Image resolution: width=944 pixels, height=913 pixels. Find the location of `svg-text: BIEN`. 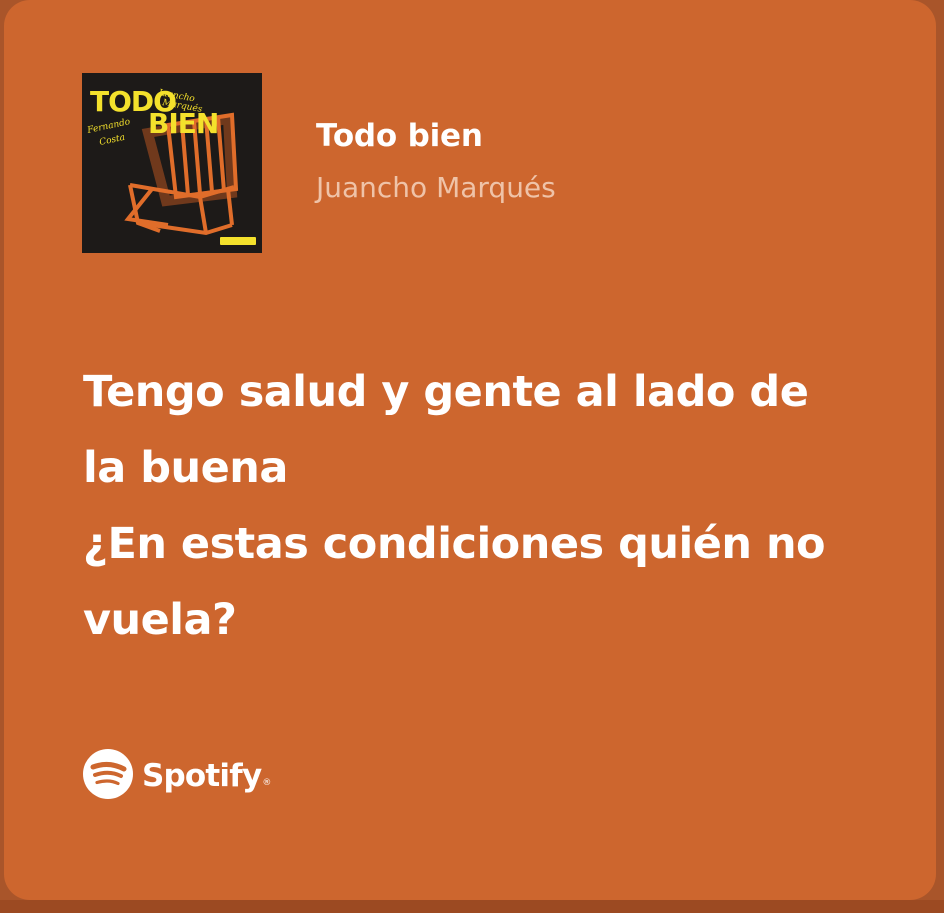

svg-text: BIEN is located at coordinates (183, 123).